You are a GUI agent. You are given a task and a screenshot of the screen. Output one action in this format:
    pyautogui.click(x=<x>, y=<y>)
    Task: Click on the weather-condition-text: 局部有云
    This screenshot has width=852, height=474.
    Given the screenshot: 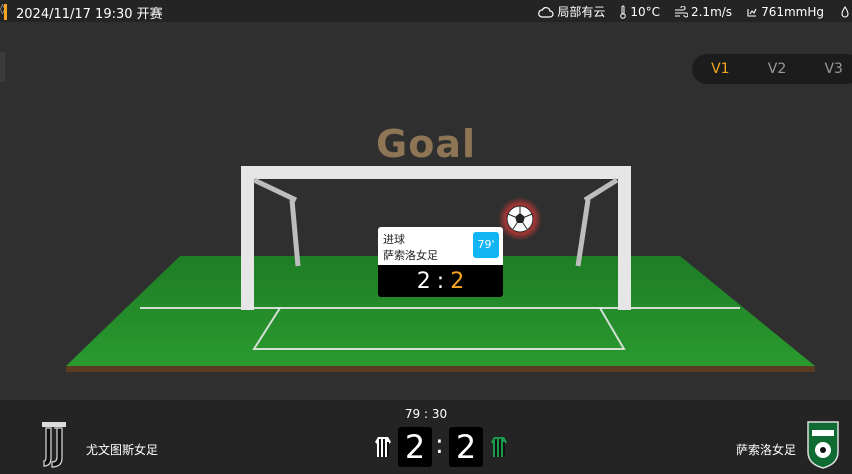 What is the action you would take?
    pyautogui.click(x=581, y=12)
    